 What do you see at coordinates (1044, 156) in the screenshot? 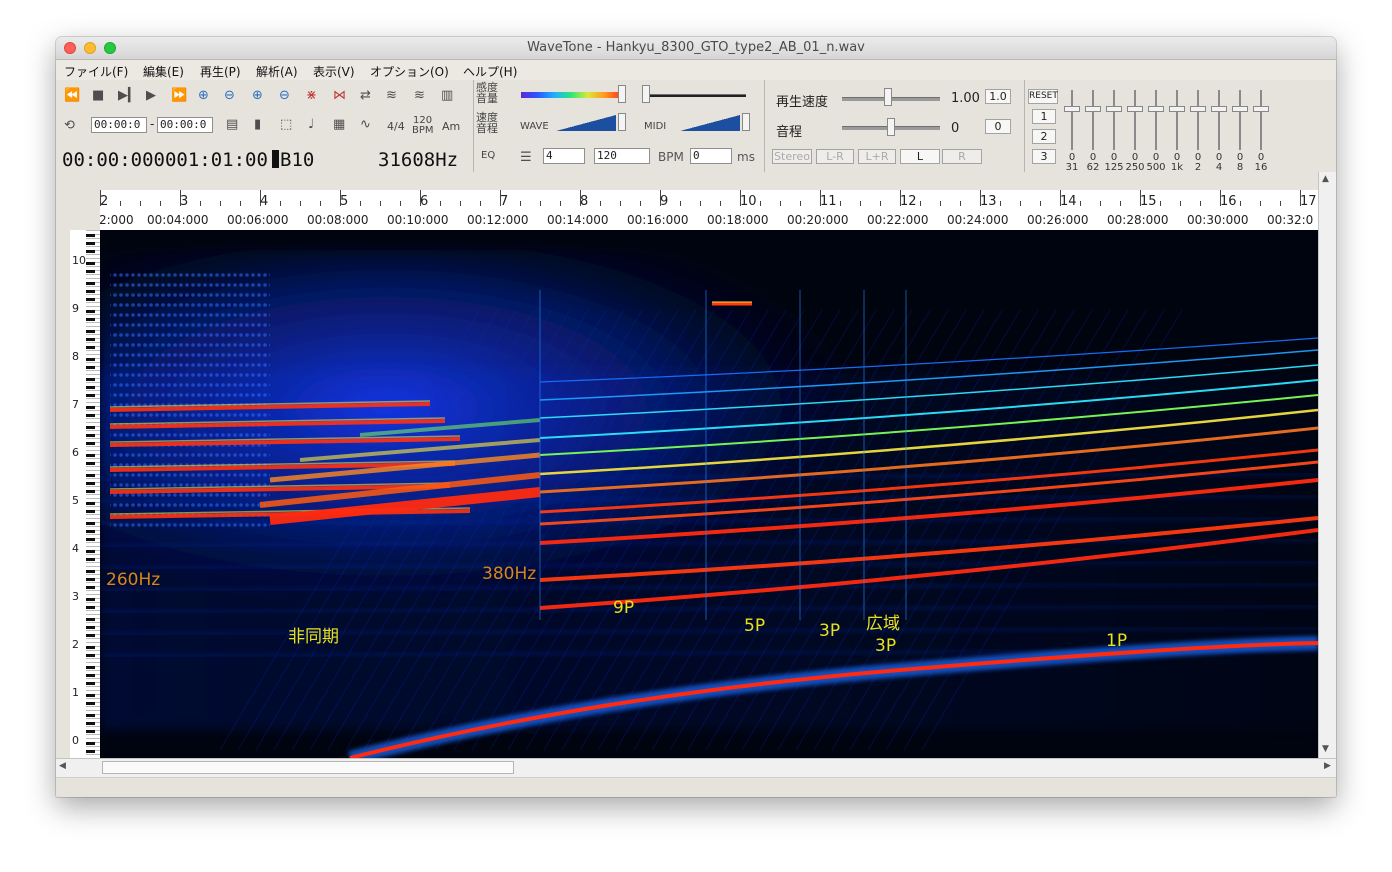
I see `eq-preset-3-button: 3` at bounding box center [1044, 156].